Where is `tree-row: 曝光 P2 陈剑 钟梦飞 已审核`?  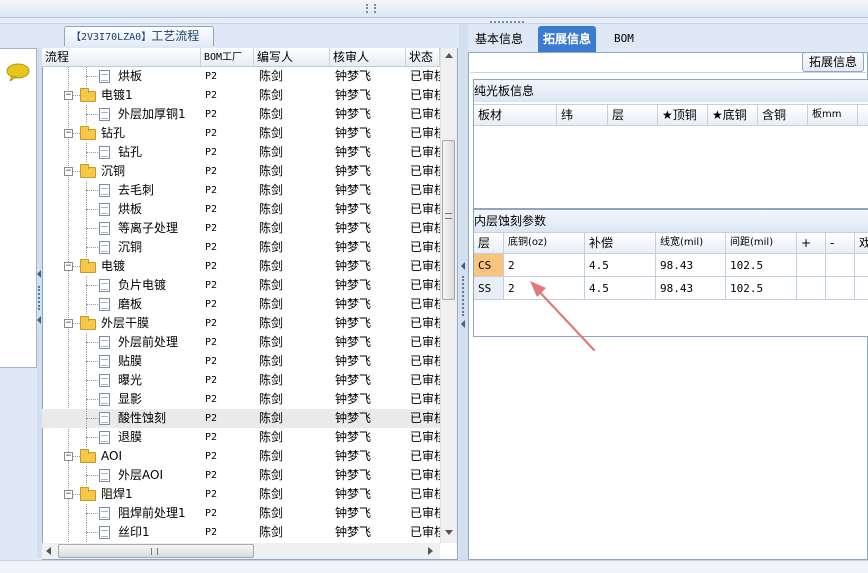
tree-row: 曝光 P2 陈剑 钟梦飞 已审核 is located at coordinates (241, 380).